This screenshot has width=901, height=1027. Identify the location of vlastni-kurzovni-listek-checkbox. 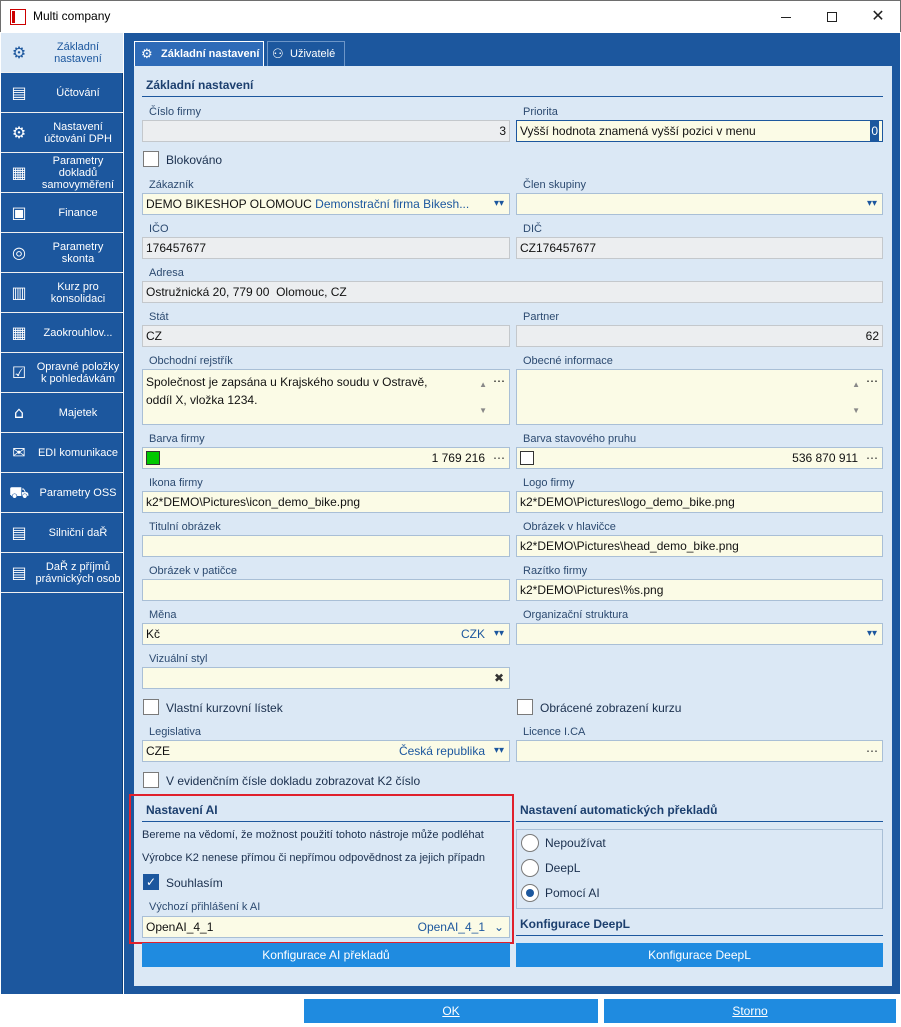
(151, 707).